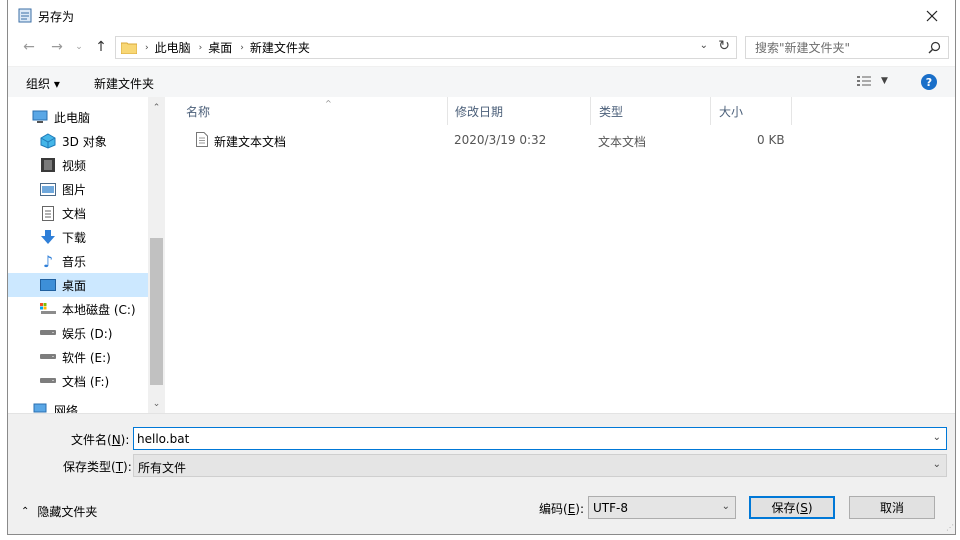  I want to click on scroll-down-icon: ⌄, so click(156, 403).